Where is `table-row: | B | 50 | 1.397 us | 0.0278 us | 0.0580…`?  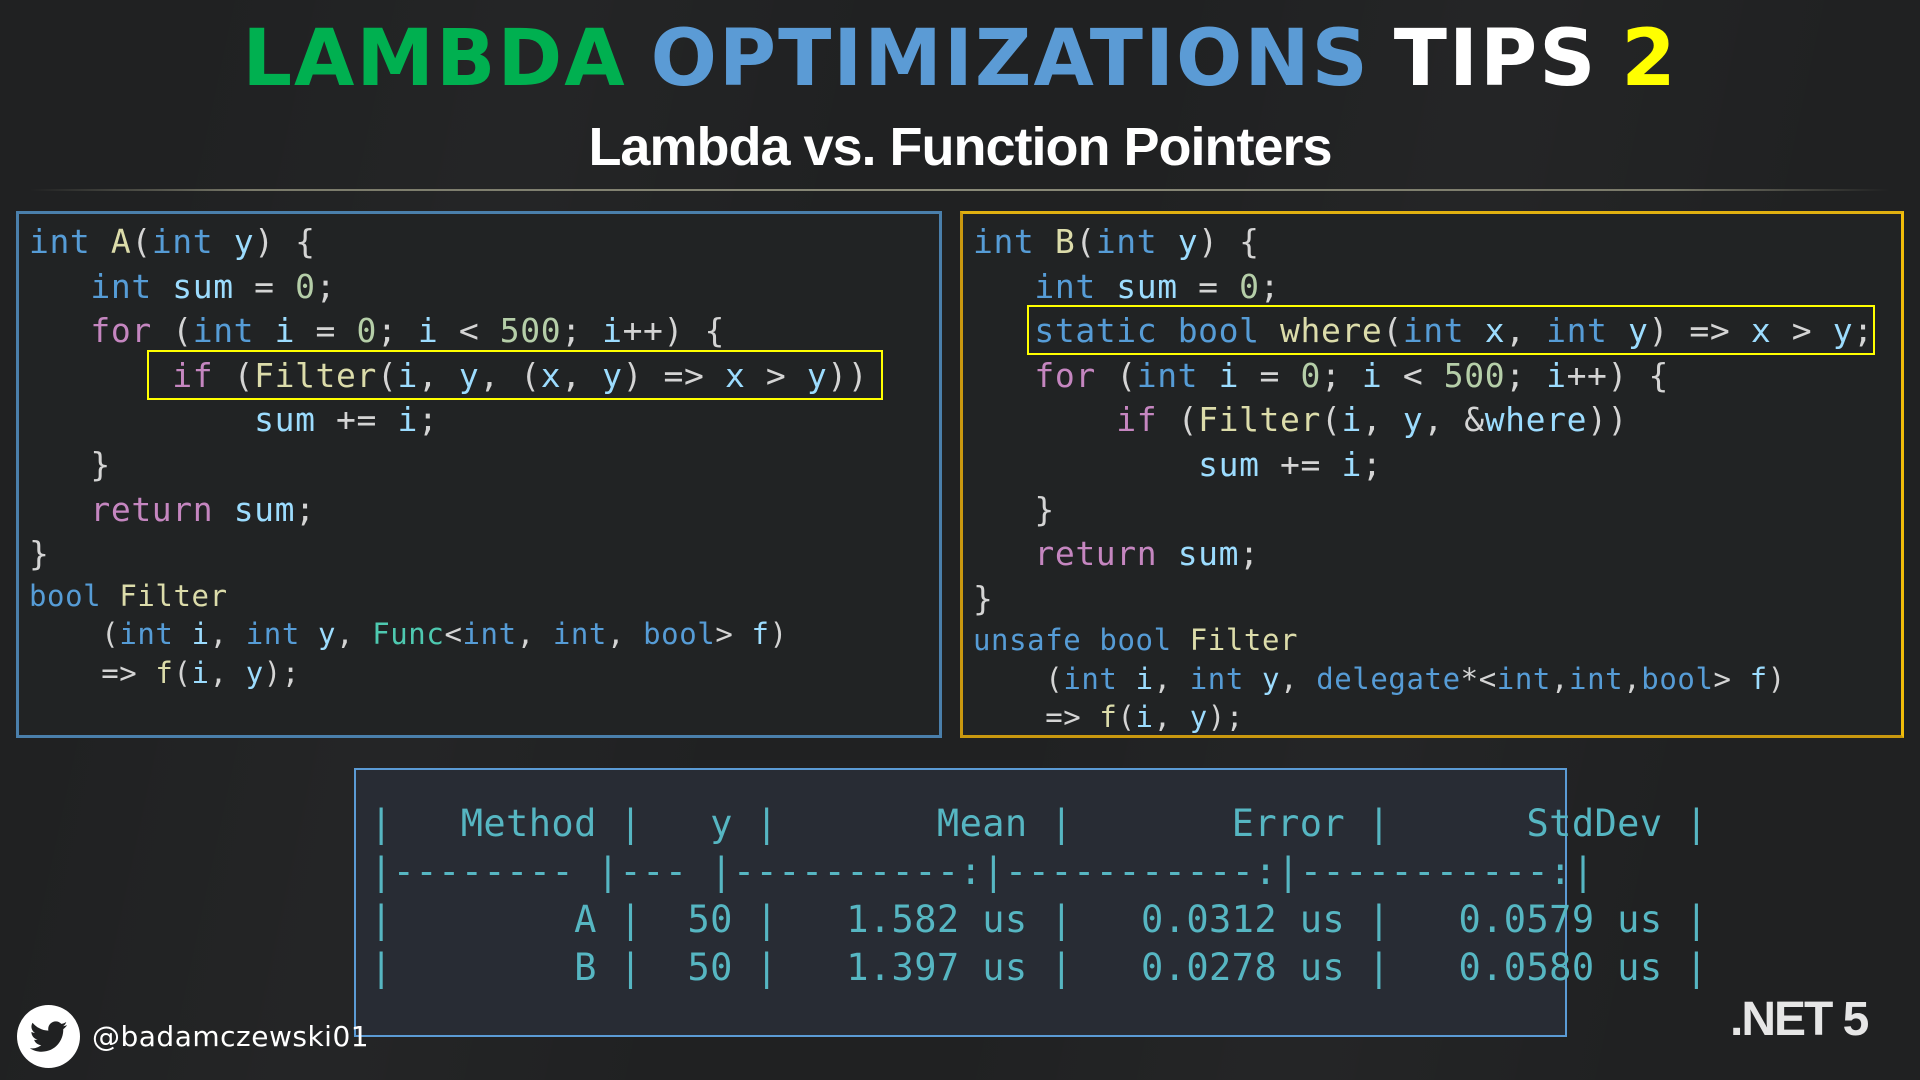 table-row: | B | 50 | 1.397 us | 0.0278 us | 0.0580… is located at coordinates (1039, 967).